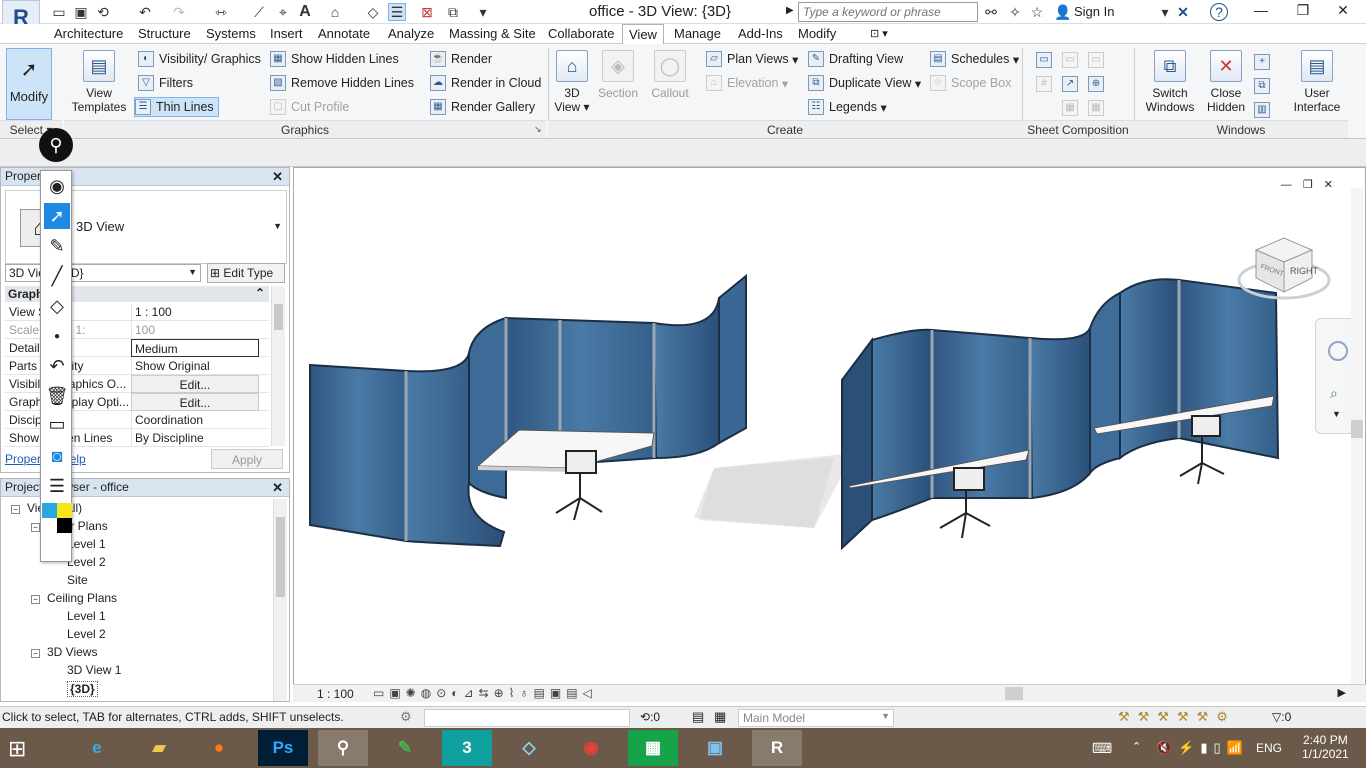 This screenshot has width=1366, height=768. I want to click on browser-tree-item: Level 1, so click(86, 544).